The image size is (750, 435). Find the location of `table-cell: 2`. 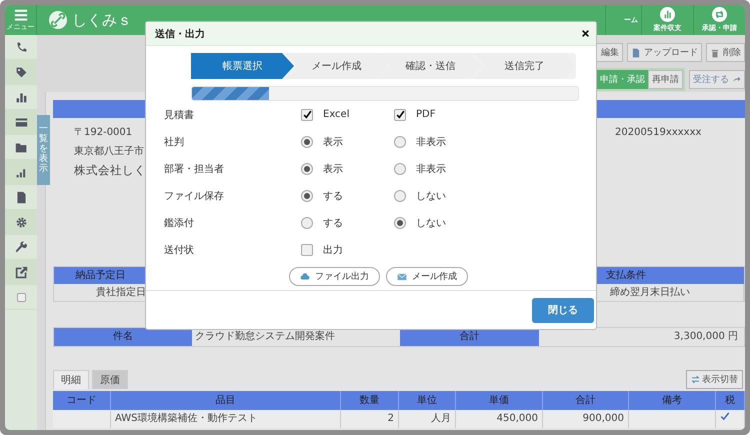

table-cell: 2 is located at coordinates (370, 419).